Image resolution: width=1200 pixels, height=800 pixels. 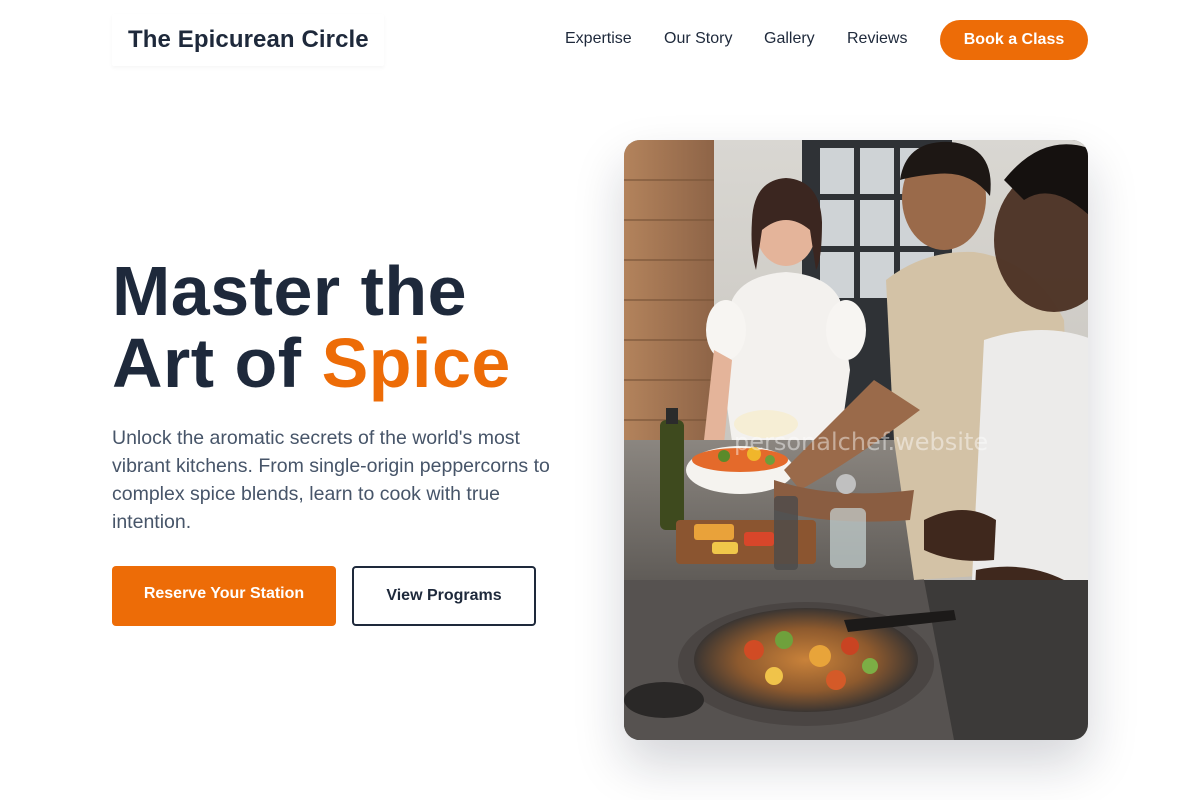 I want to click on site-logo: The Epicurean Circle, so click(x=248, y=40).